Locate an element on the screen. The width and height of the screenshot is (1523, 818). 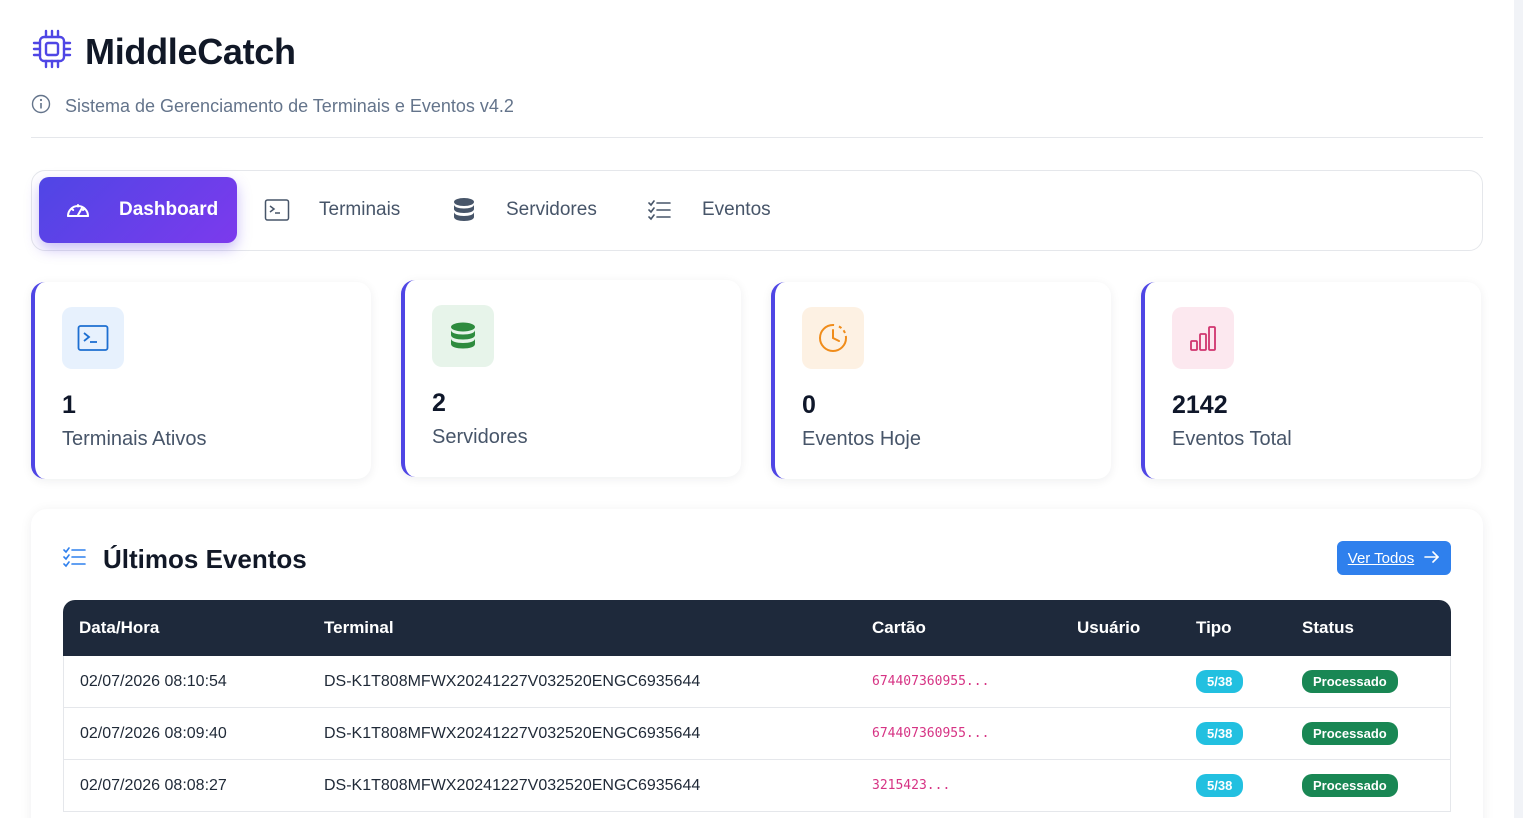
stat-value: 2 is located at coordinates (439, 403).